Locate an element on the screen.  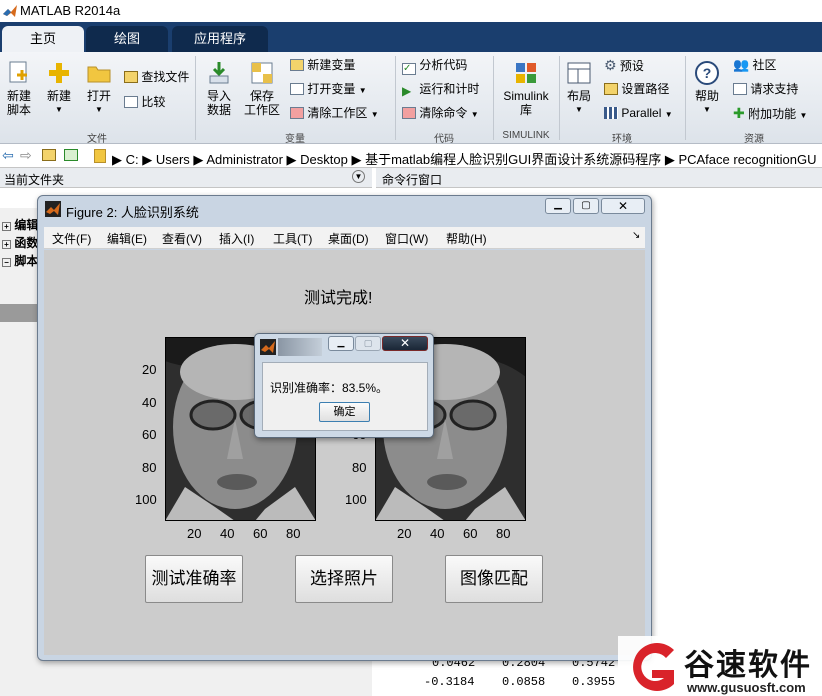
clear-commands-label: 清除命令 is located at coordinates (443, 113).